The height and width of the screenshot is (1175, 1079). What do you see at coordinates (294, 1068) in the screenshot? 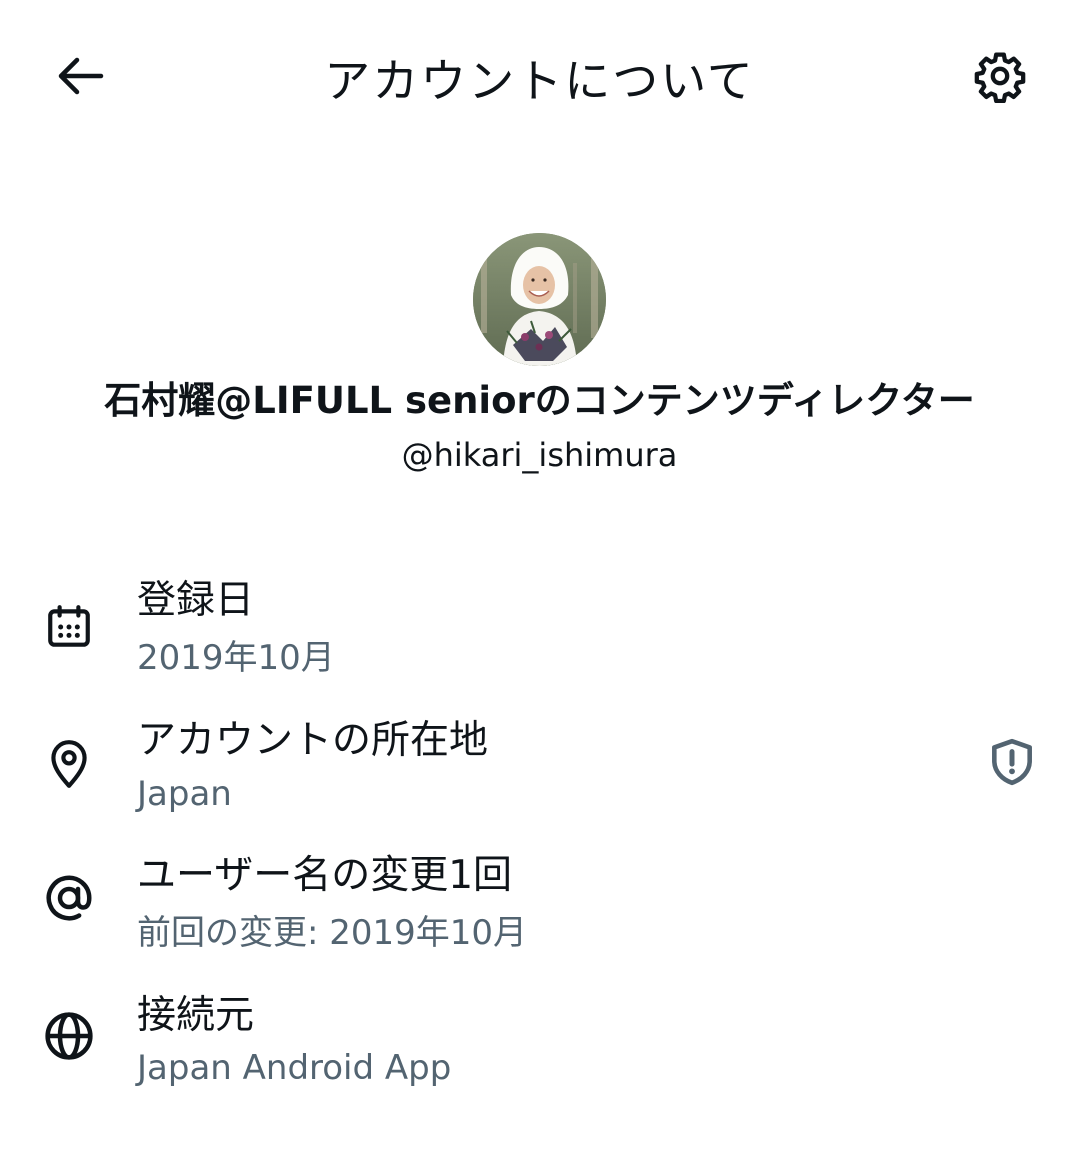
I see `connected-via-value: Japan Android App` at bounding box center [294, 1068].